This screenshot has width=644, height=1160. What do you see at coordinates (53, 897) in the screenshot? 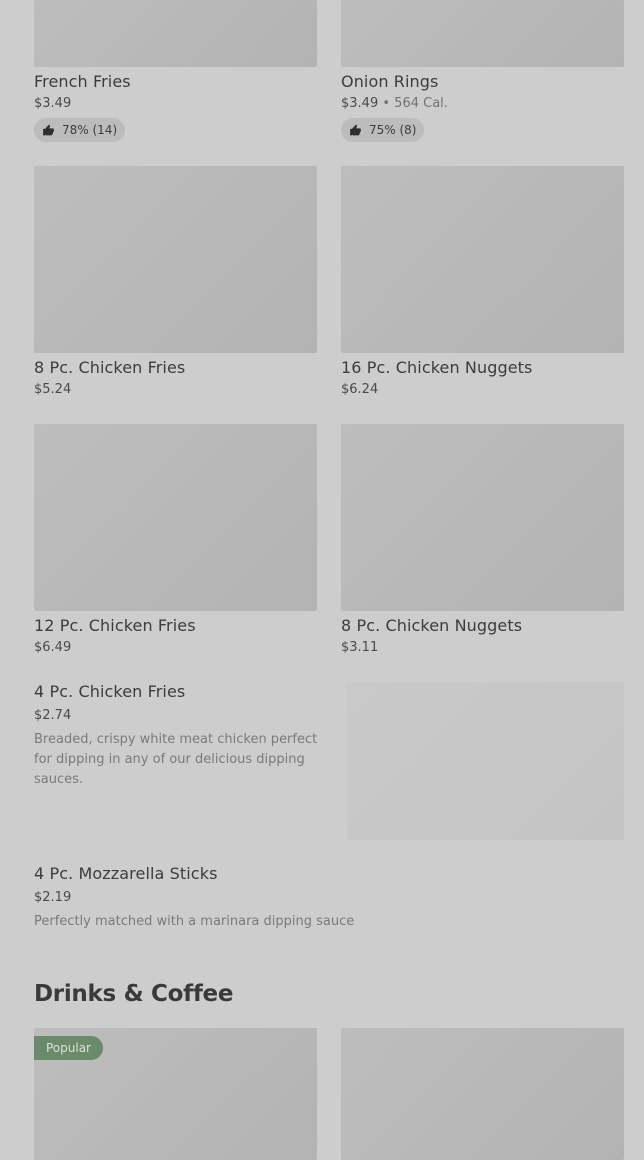
I see `item-price-4pc-mozzarella-sticks: $2.19` at bounding box center [53, 897].